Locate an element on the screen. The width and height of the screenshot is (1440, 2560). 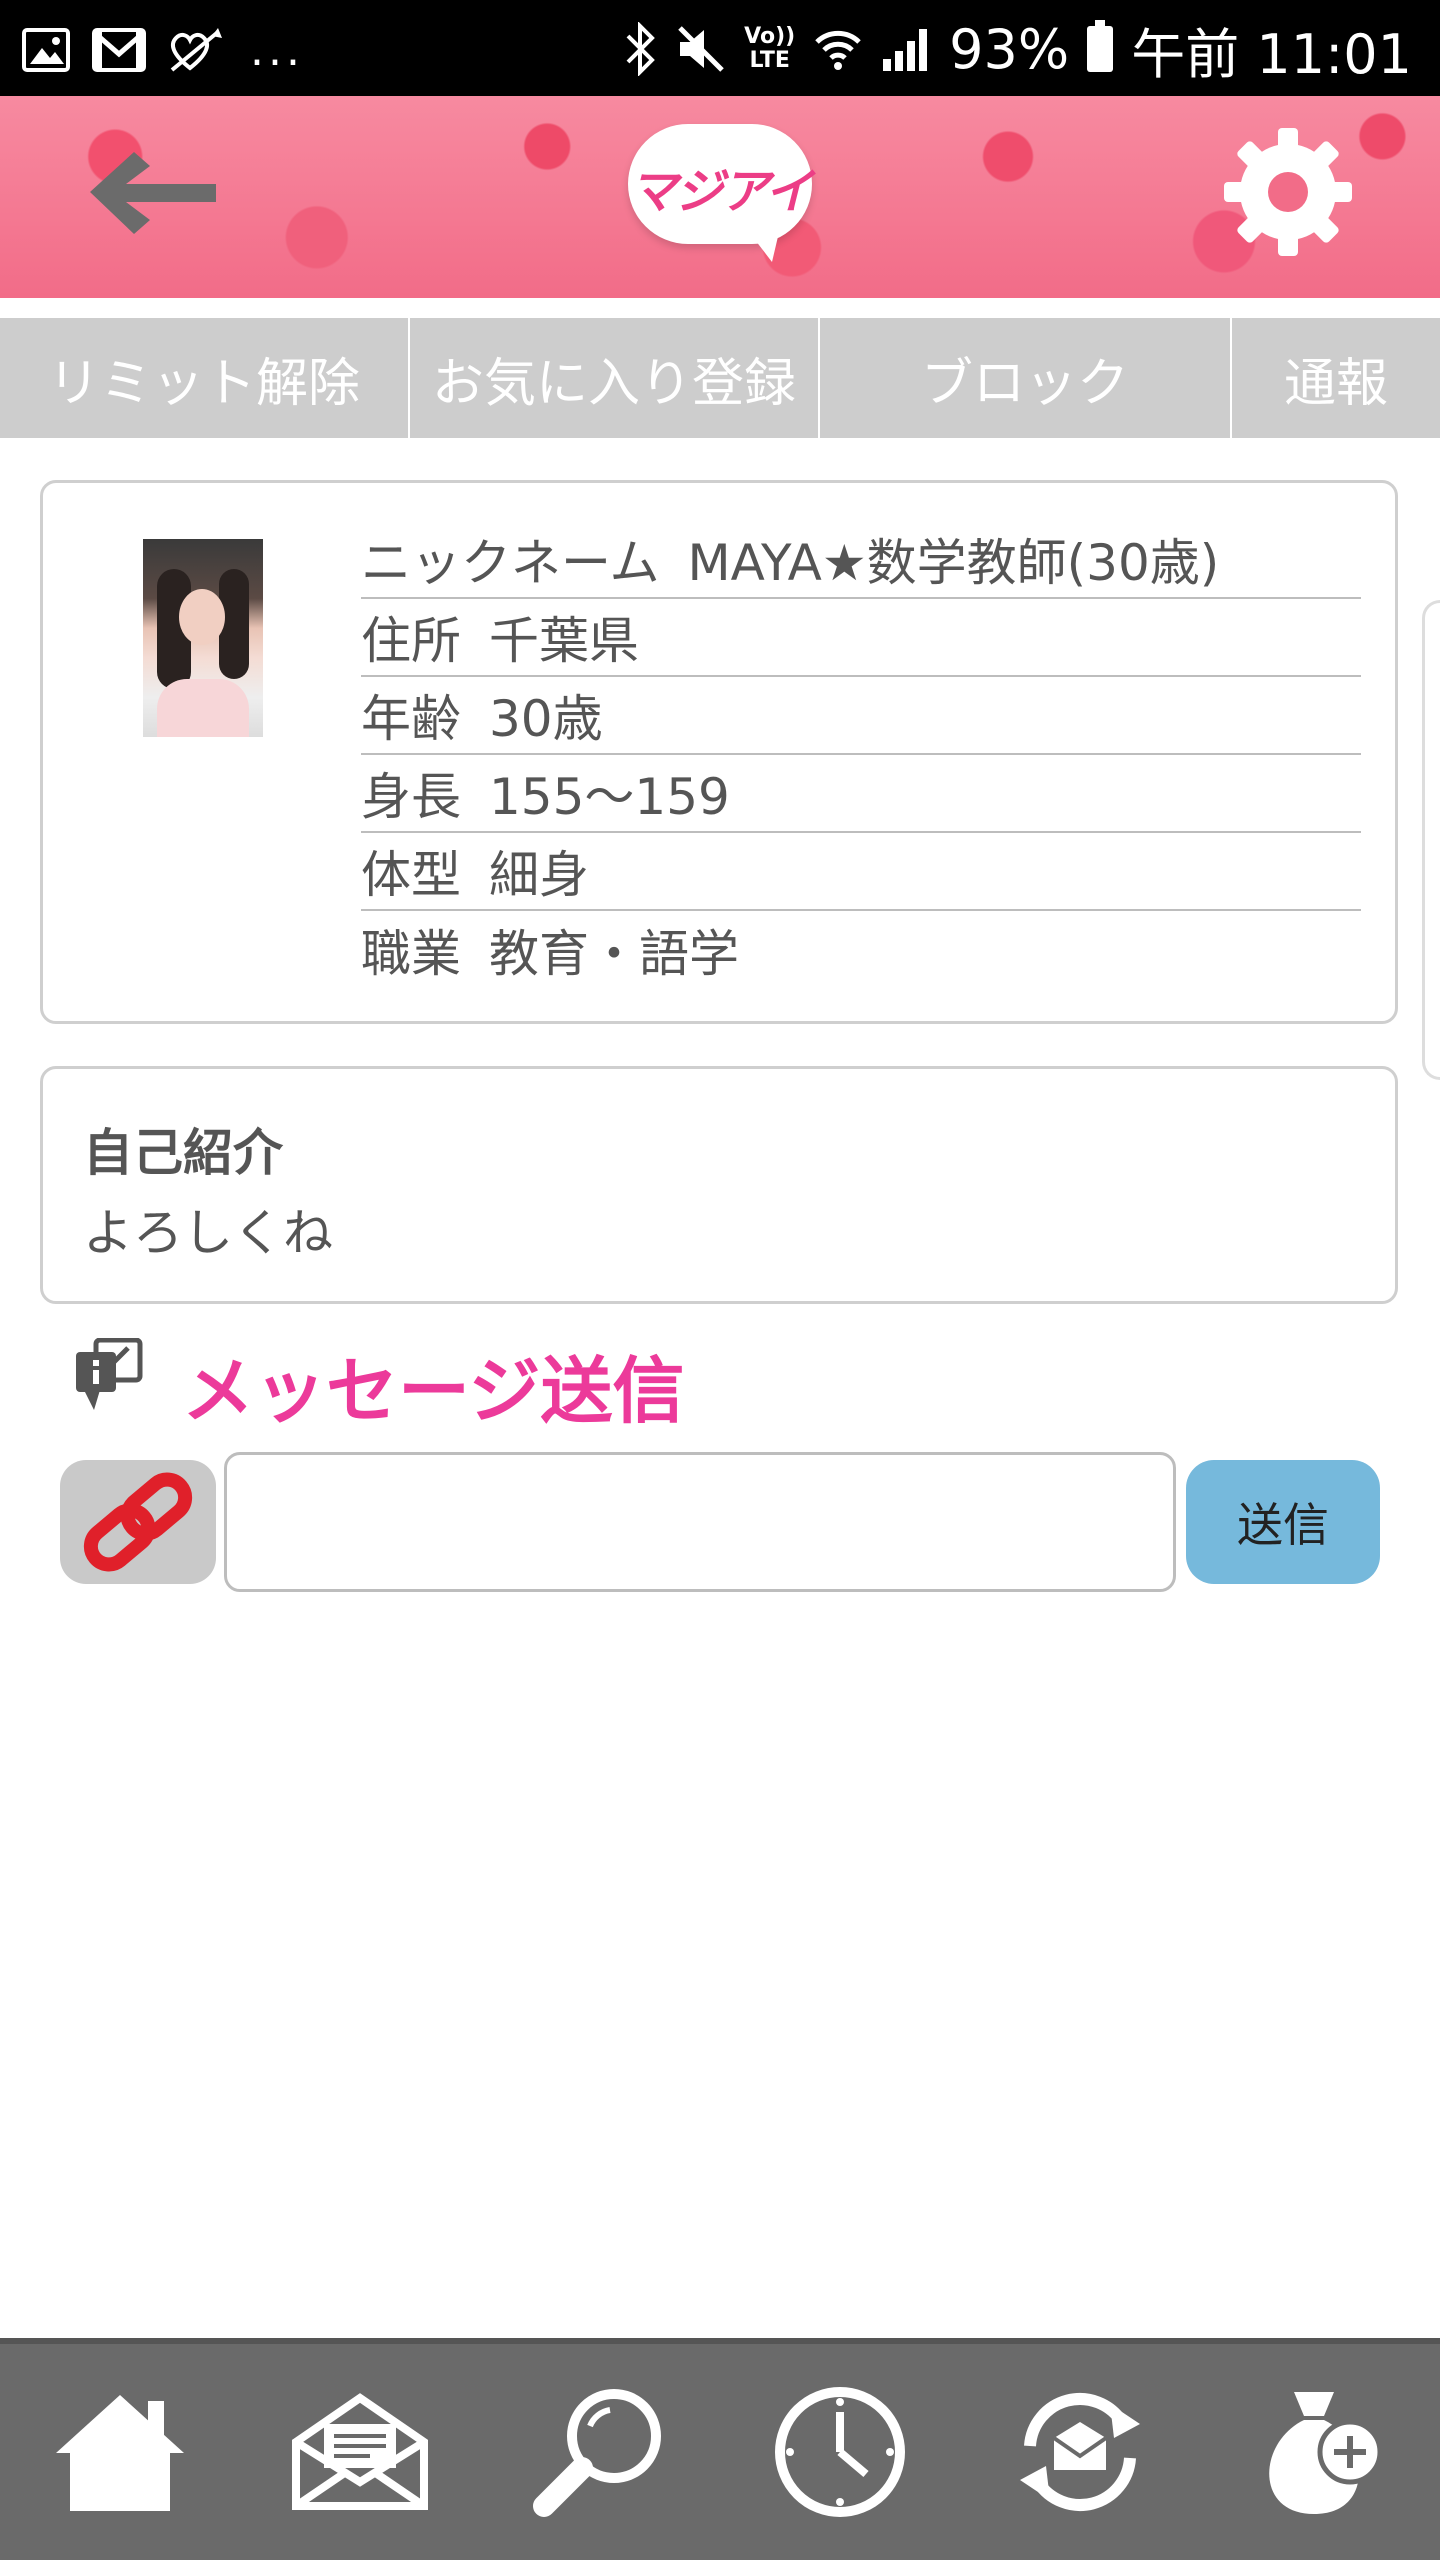
profile-label: 住所 is located at coordinates (411, 641).